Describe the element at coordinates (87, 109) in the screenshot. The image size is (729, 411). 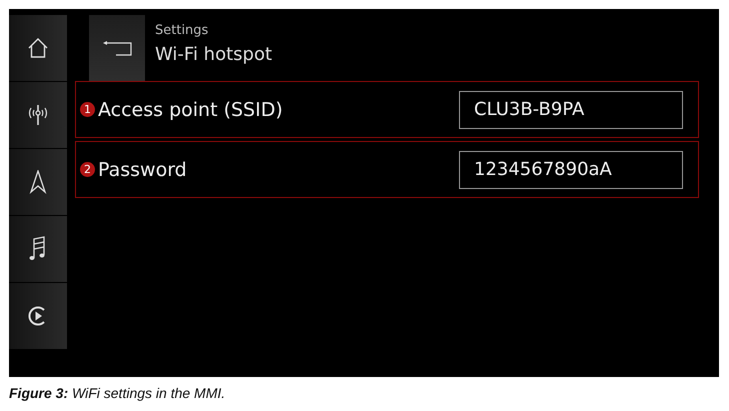
I see `callout-number: 1` at that location.